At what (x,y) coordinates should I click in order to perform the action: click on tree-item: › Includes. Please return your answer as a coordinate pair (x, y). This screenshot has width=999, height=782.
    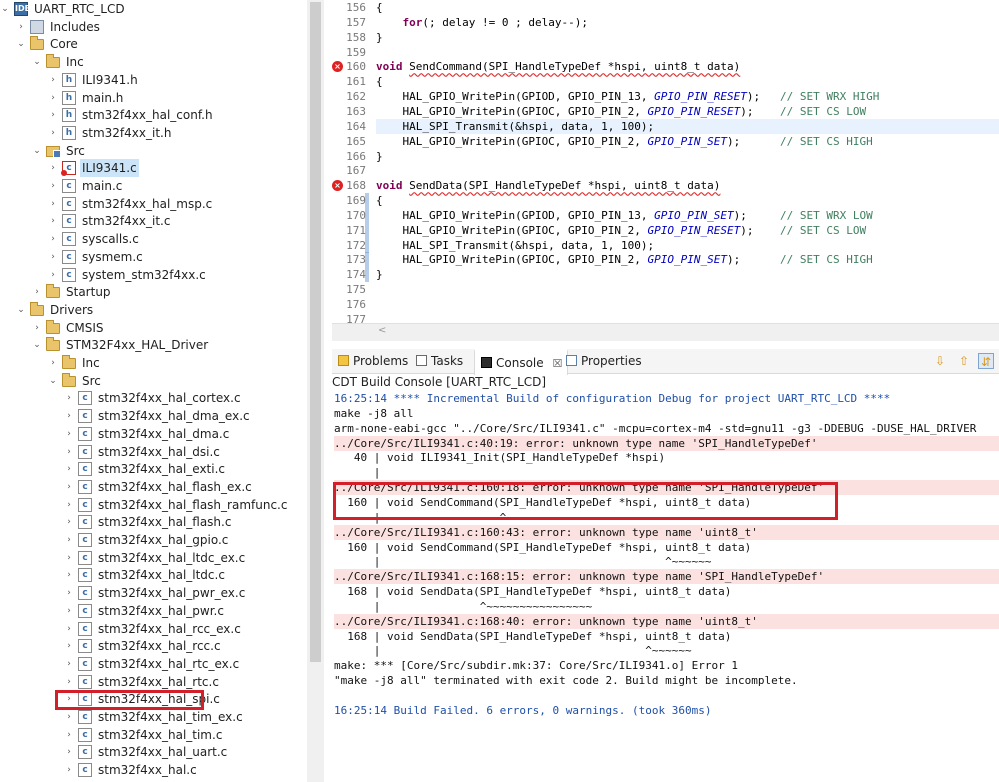
    Looking at the image, I should click on (150, 27).